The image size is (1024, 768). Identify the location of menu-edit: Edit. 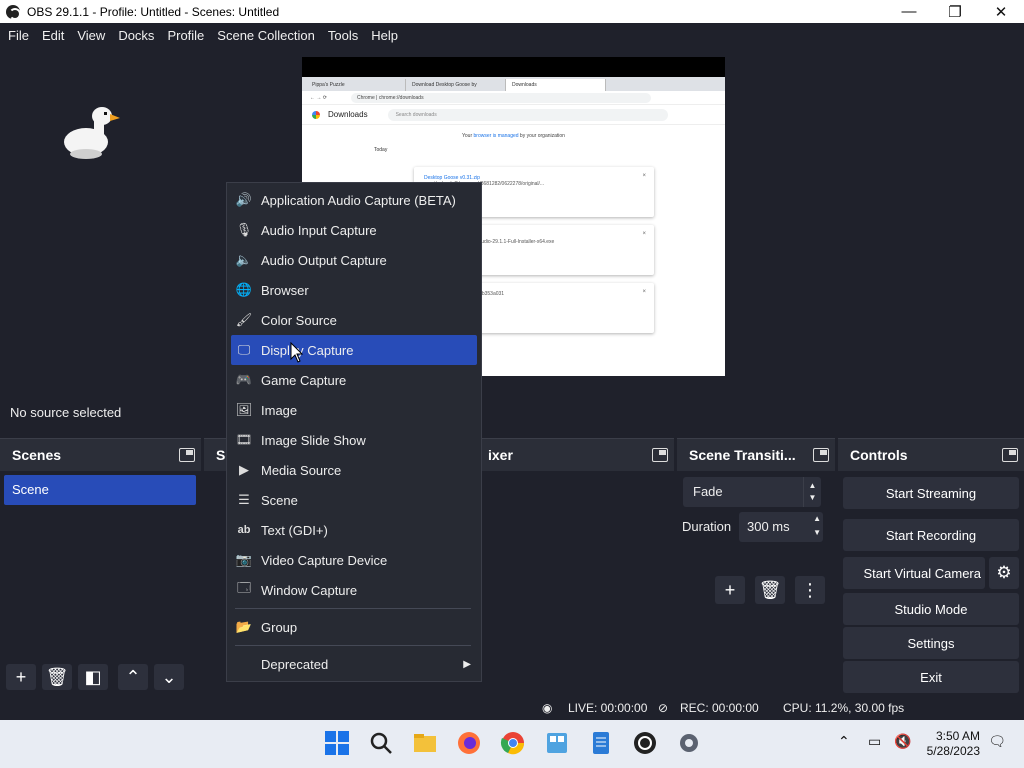
(53, 35).